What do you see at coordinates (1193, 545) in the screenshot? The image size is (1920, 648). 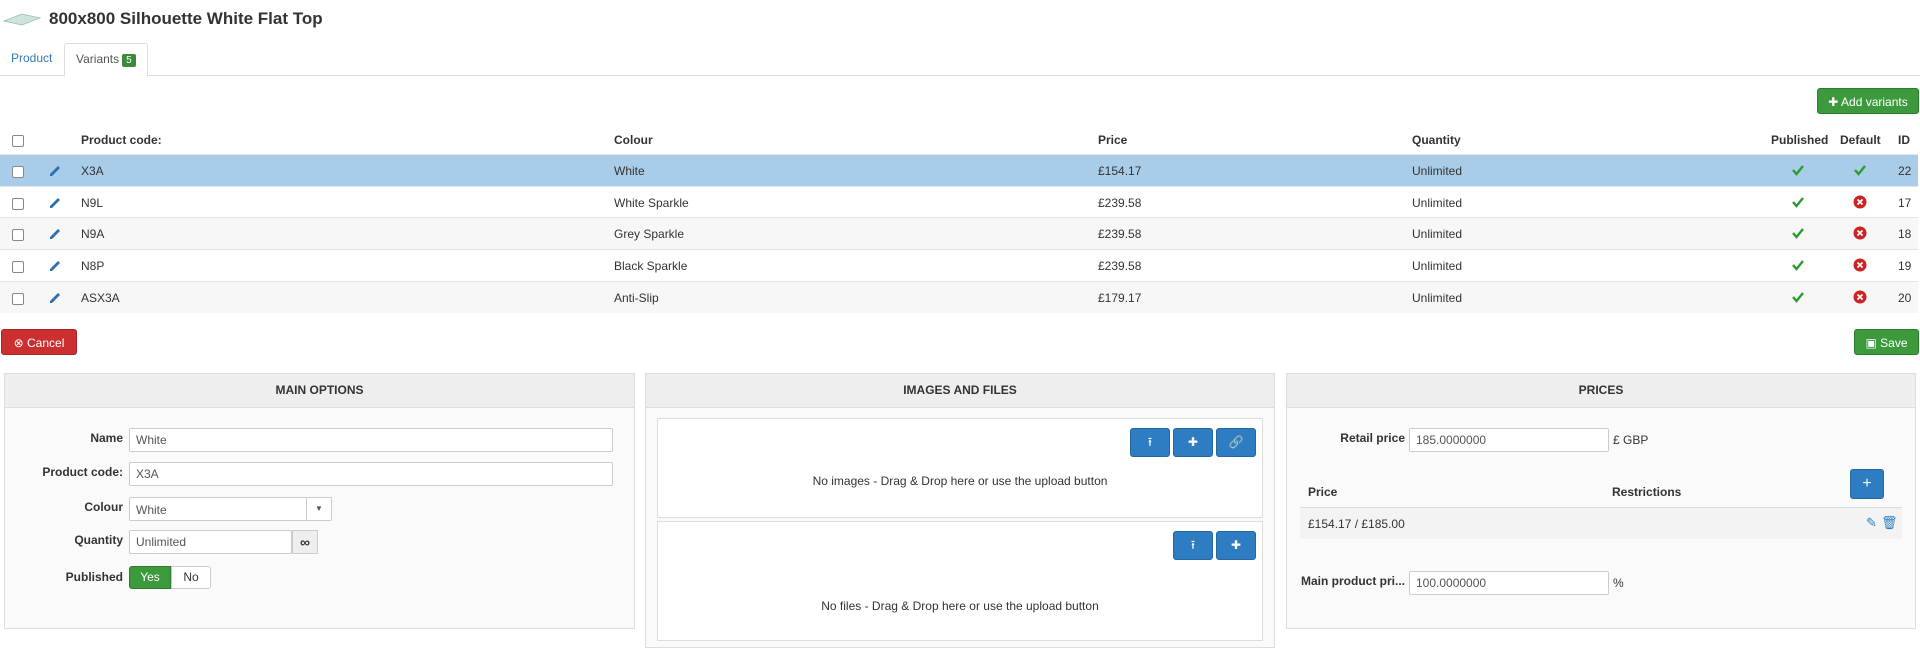 I see `upload-file-button: ⭱` at bounding box center [1193, 545].